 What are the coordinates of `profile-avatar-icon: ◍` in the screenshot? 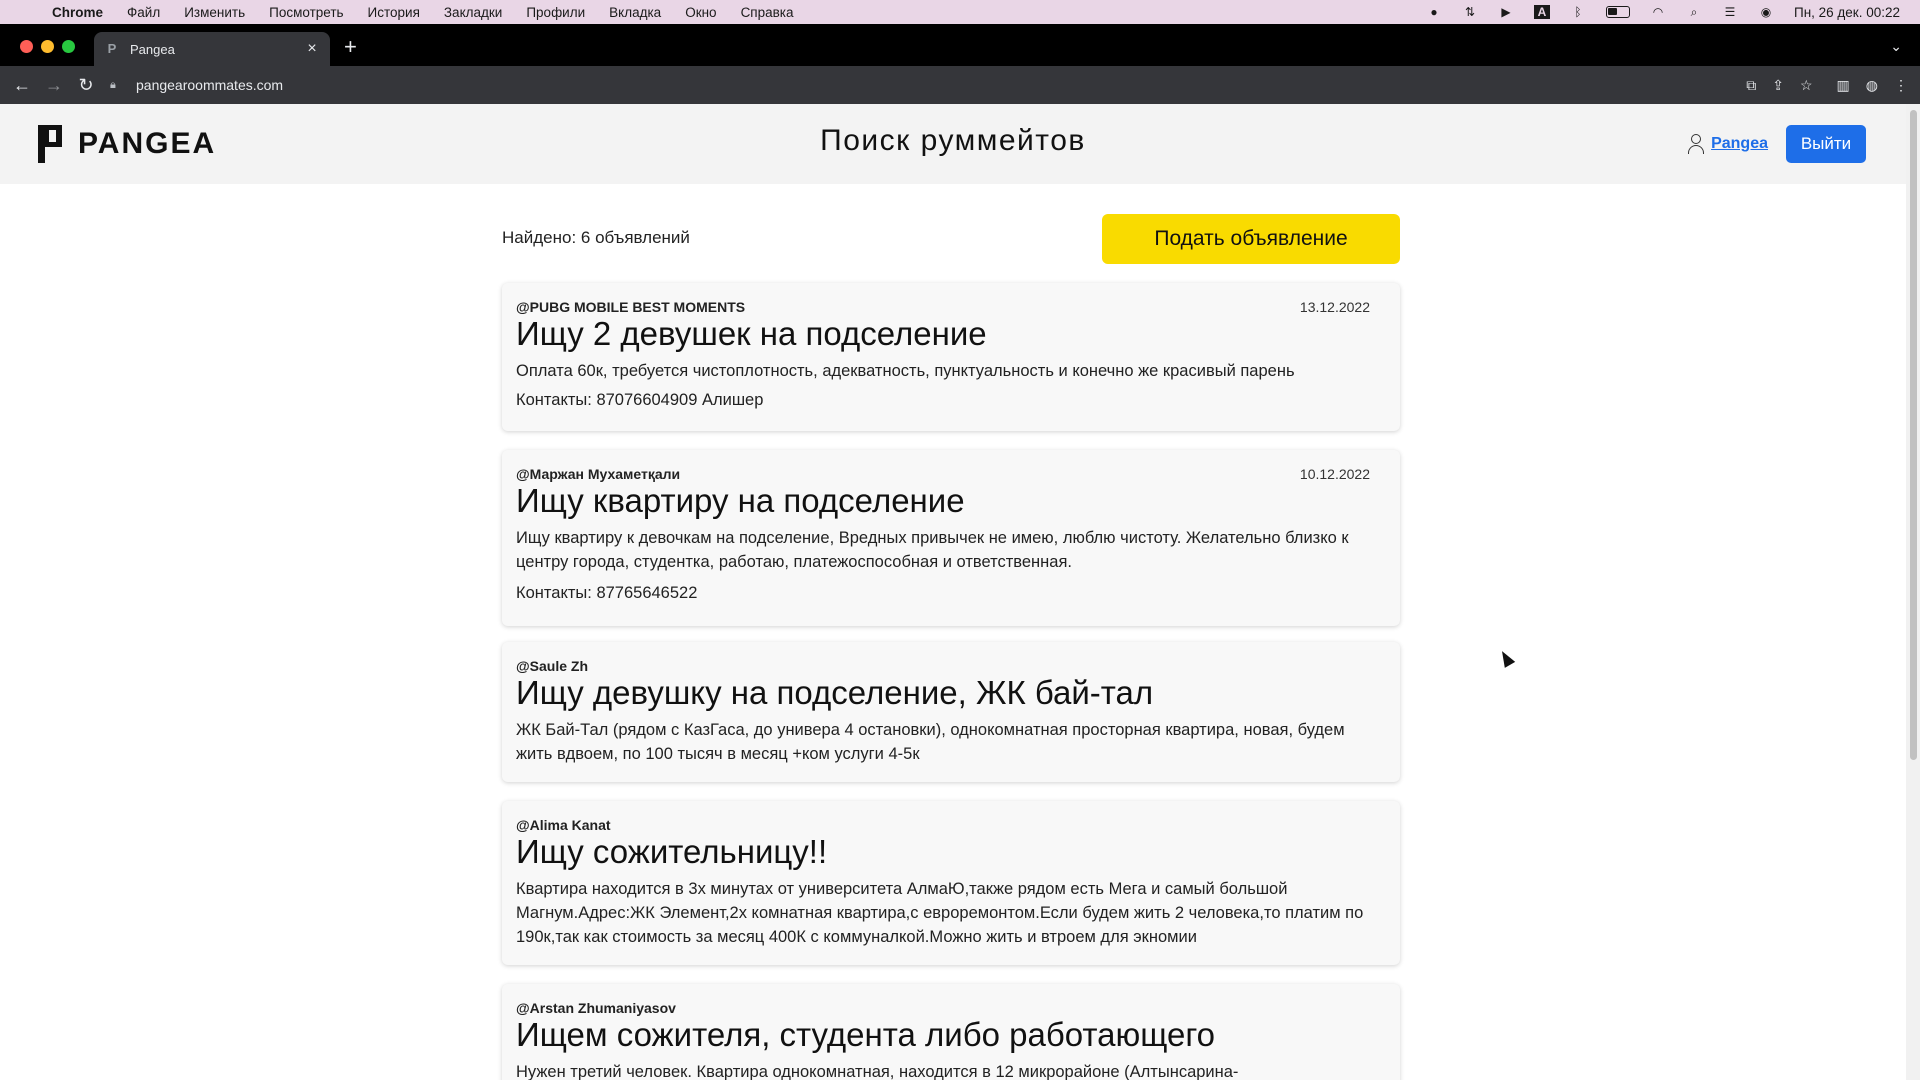 It's located at (1872, 85).